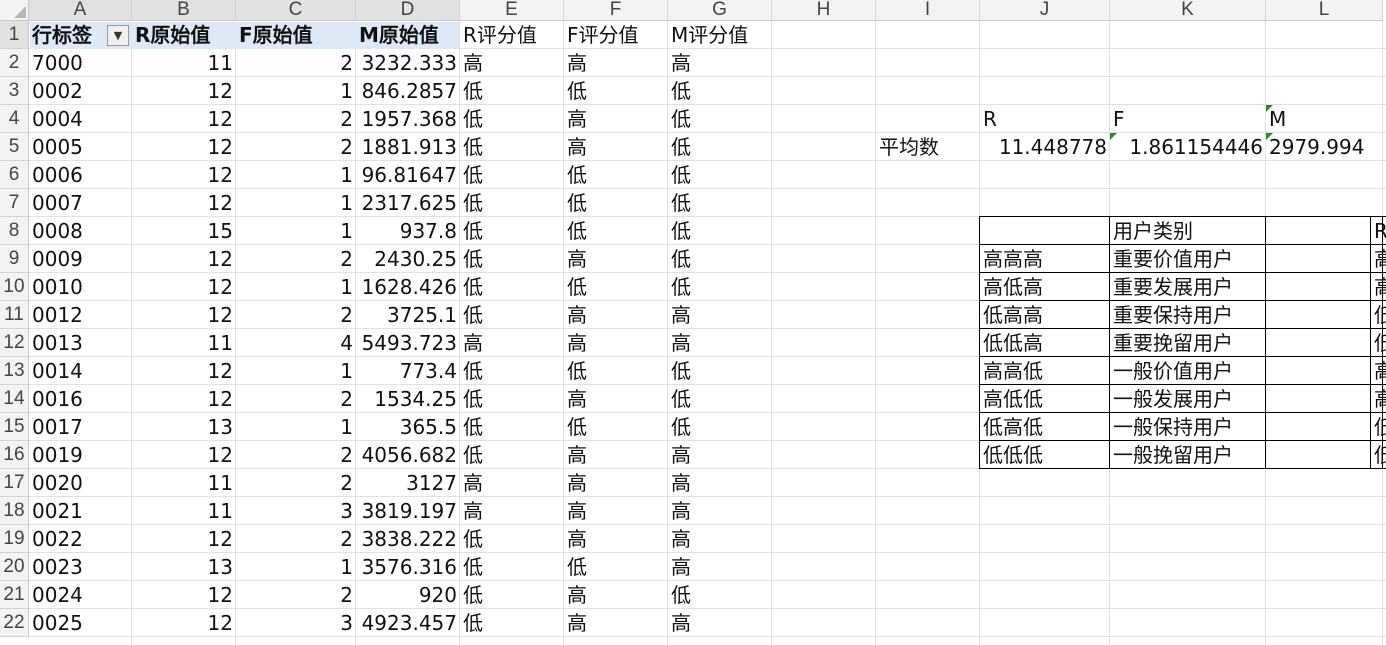 This screenshot has width=1386, height=645. Describe the element at coordinates (408, 566) in the screenshot. I see `table-cell: 3576.316` at that location.